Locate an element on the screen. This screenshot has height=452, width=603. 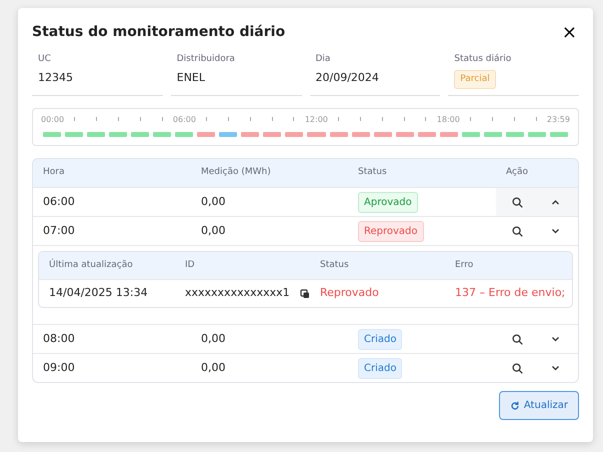
time-label: 12:00 is located at coordinates (316, 120).